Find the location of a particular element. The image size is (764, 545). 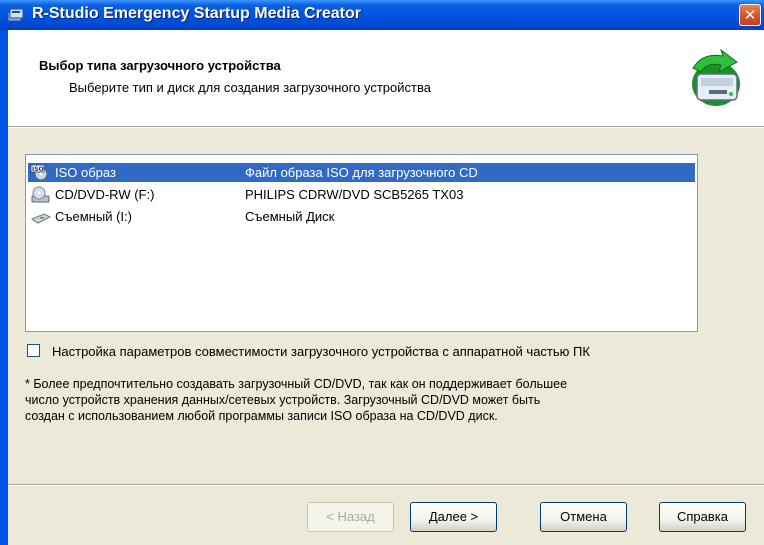

footer-divider-highlight is located at coordinates (386, 485).